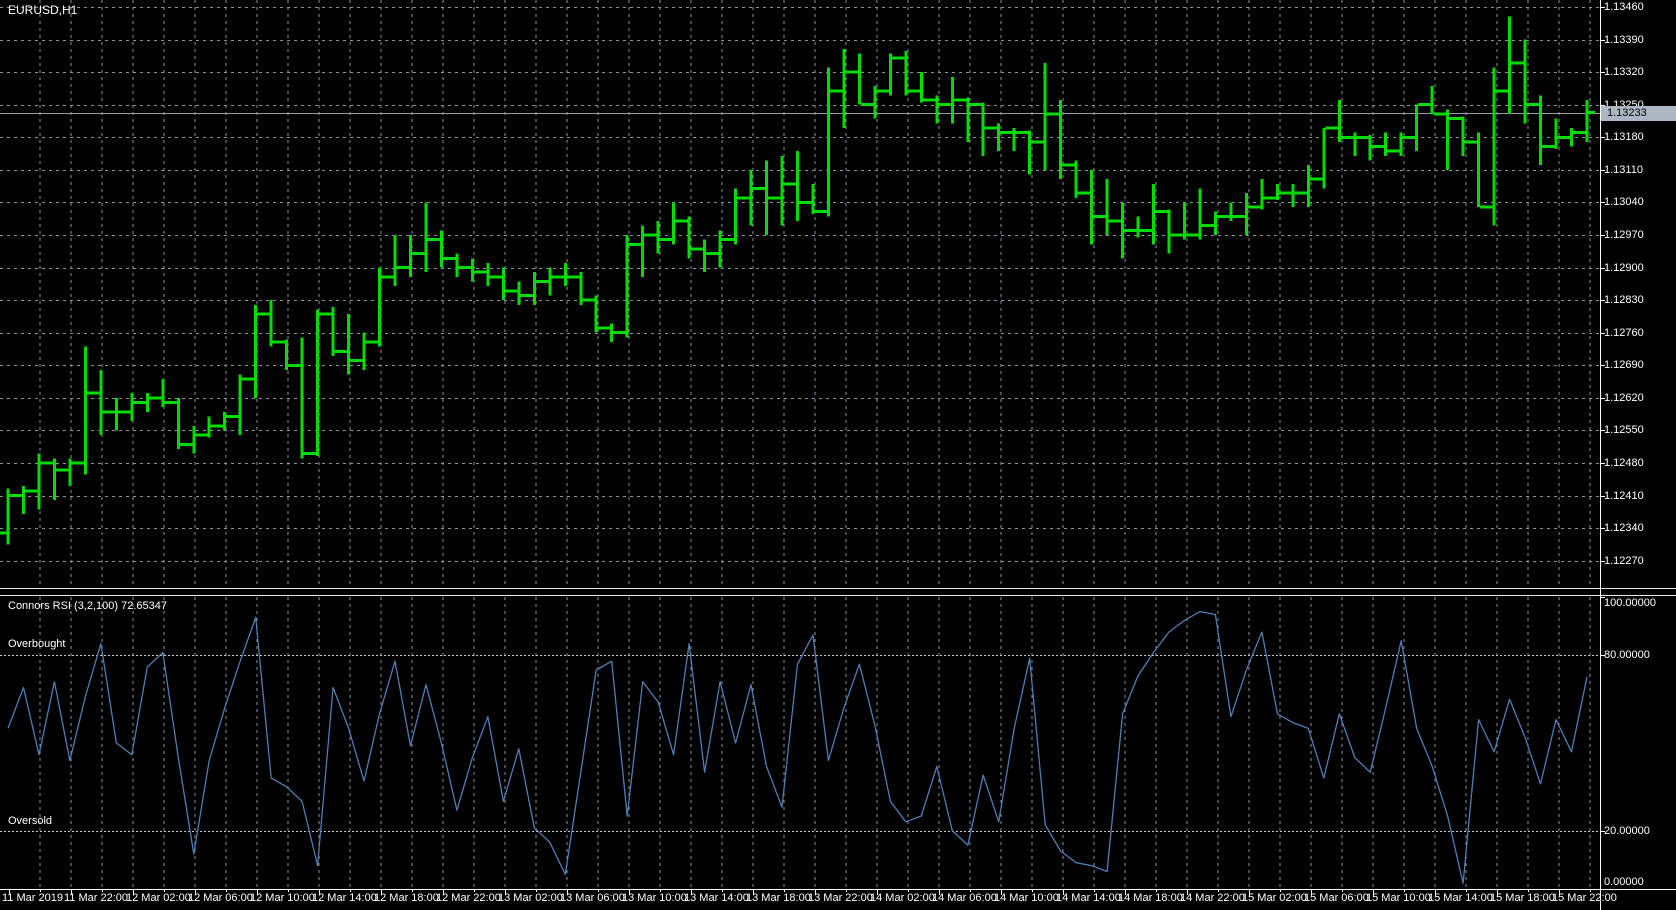 This screenshot has width=1676, height=910. Describe the element at coordinates (37, 644) in the screenshot. I see `overbought-label: Overbought` at that location.